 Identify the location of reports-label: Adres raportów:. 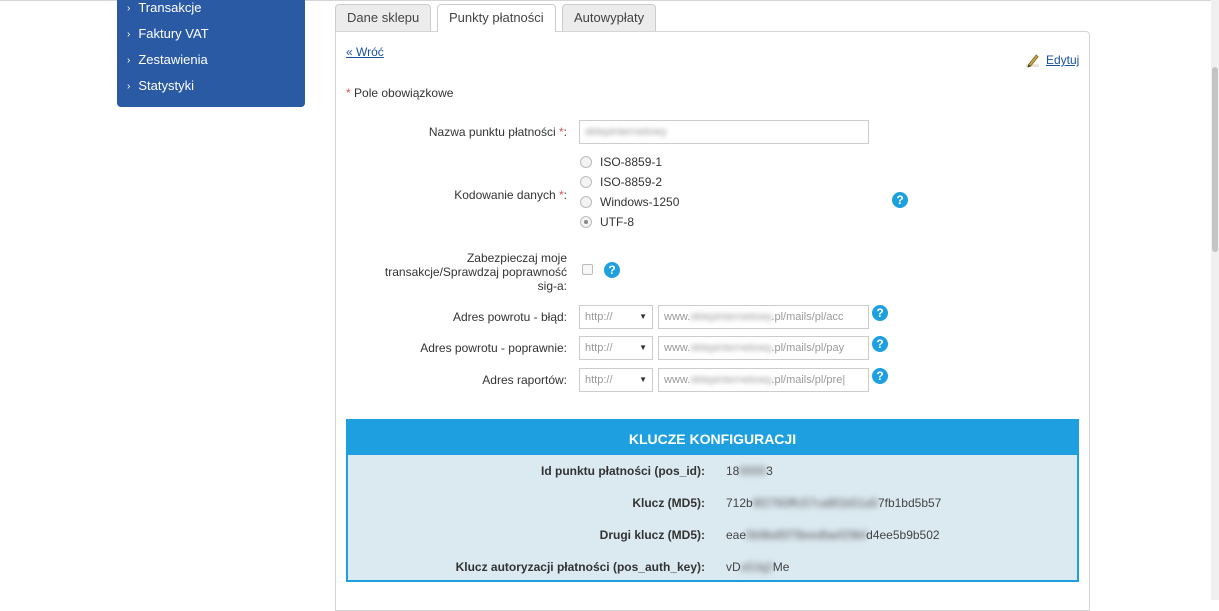
(524, 380).